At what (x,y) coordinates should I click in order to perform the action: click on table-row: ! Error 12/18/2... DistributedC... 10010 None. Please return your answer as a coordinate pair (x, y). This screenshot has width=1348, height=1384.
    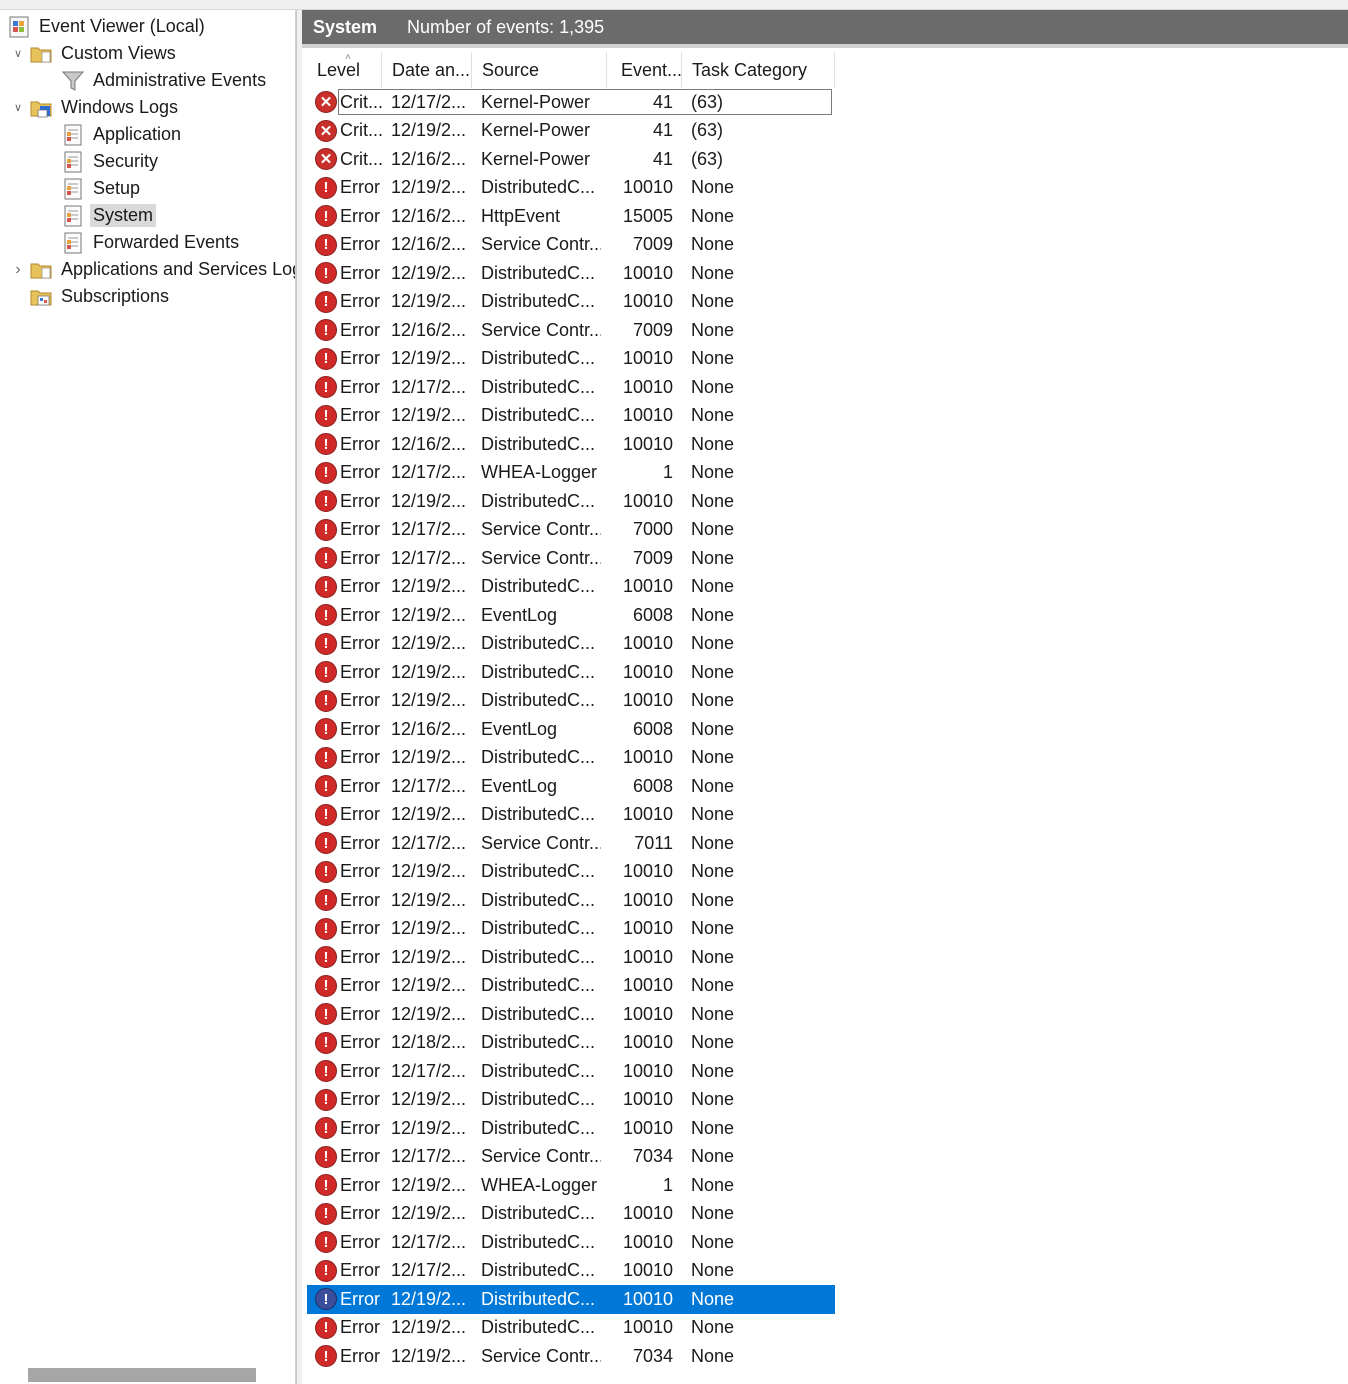
    Looking at the image, I should click on (571, 1043).